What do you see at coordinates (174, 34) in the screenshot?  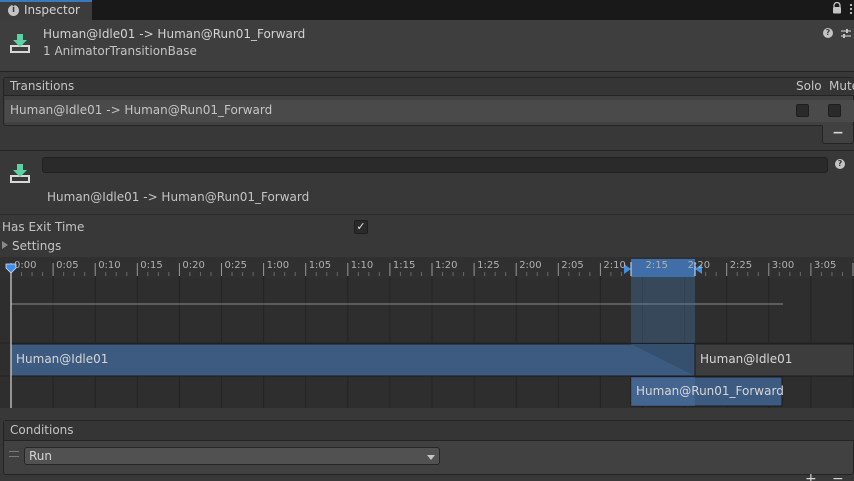 I see `header-title: Human@Idle01 -> Human@Run01_Forward` at bounding box center [174, 34].